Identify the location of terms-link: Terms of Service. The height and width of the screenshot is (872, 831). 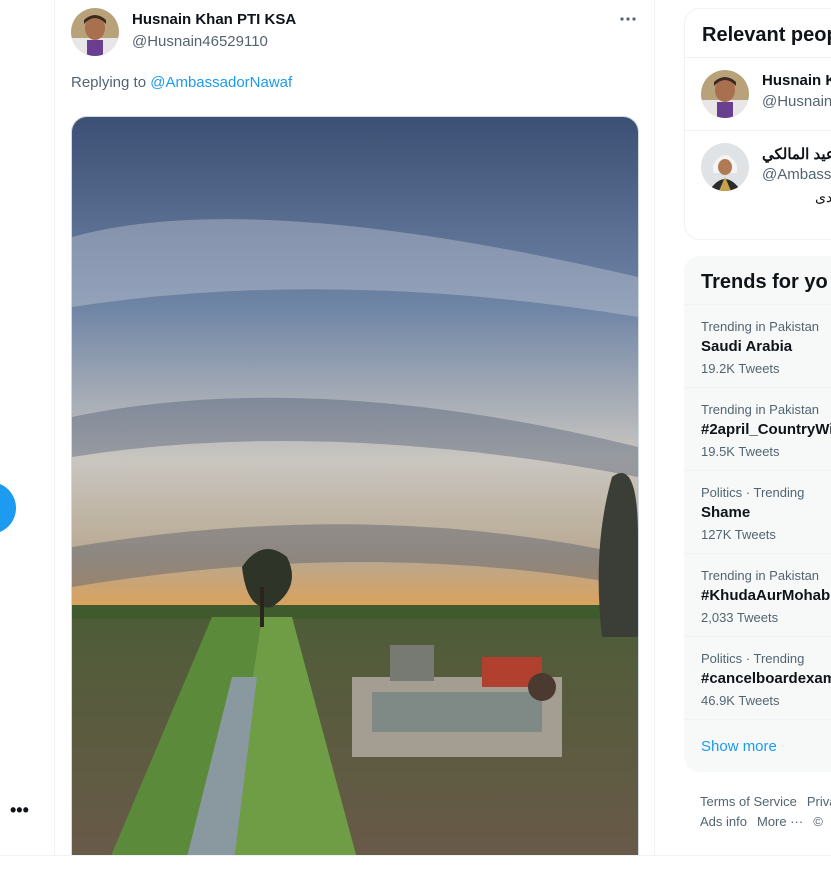
(748, 801).